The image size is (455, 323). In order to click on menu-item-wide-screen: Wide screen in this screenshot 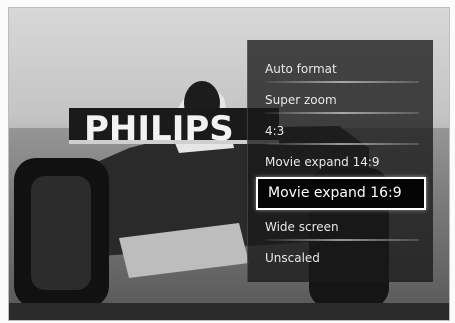, I will do `click(340, 227)`.